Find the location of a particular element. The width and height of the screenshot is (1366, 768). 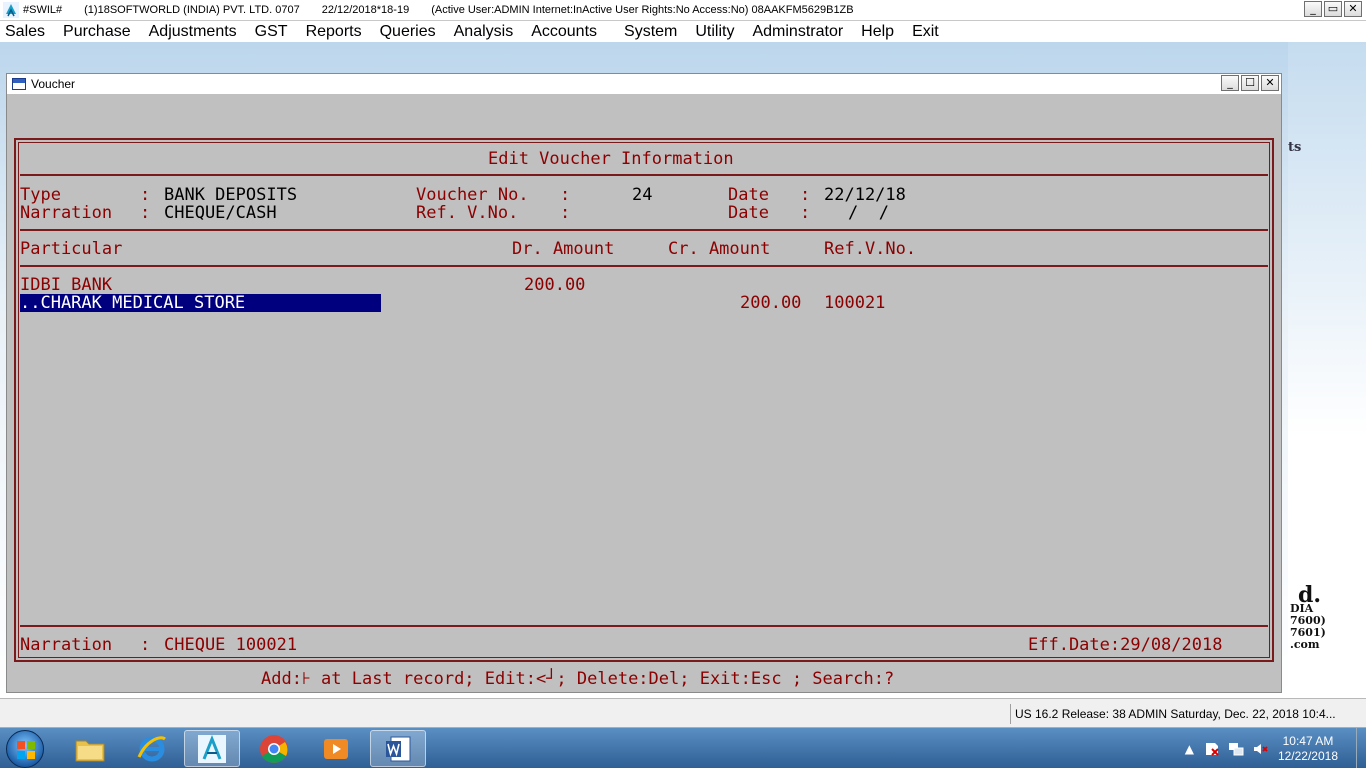

action-center-icon is located at coordinates (1212, 749).